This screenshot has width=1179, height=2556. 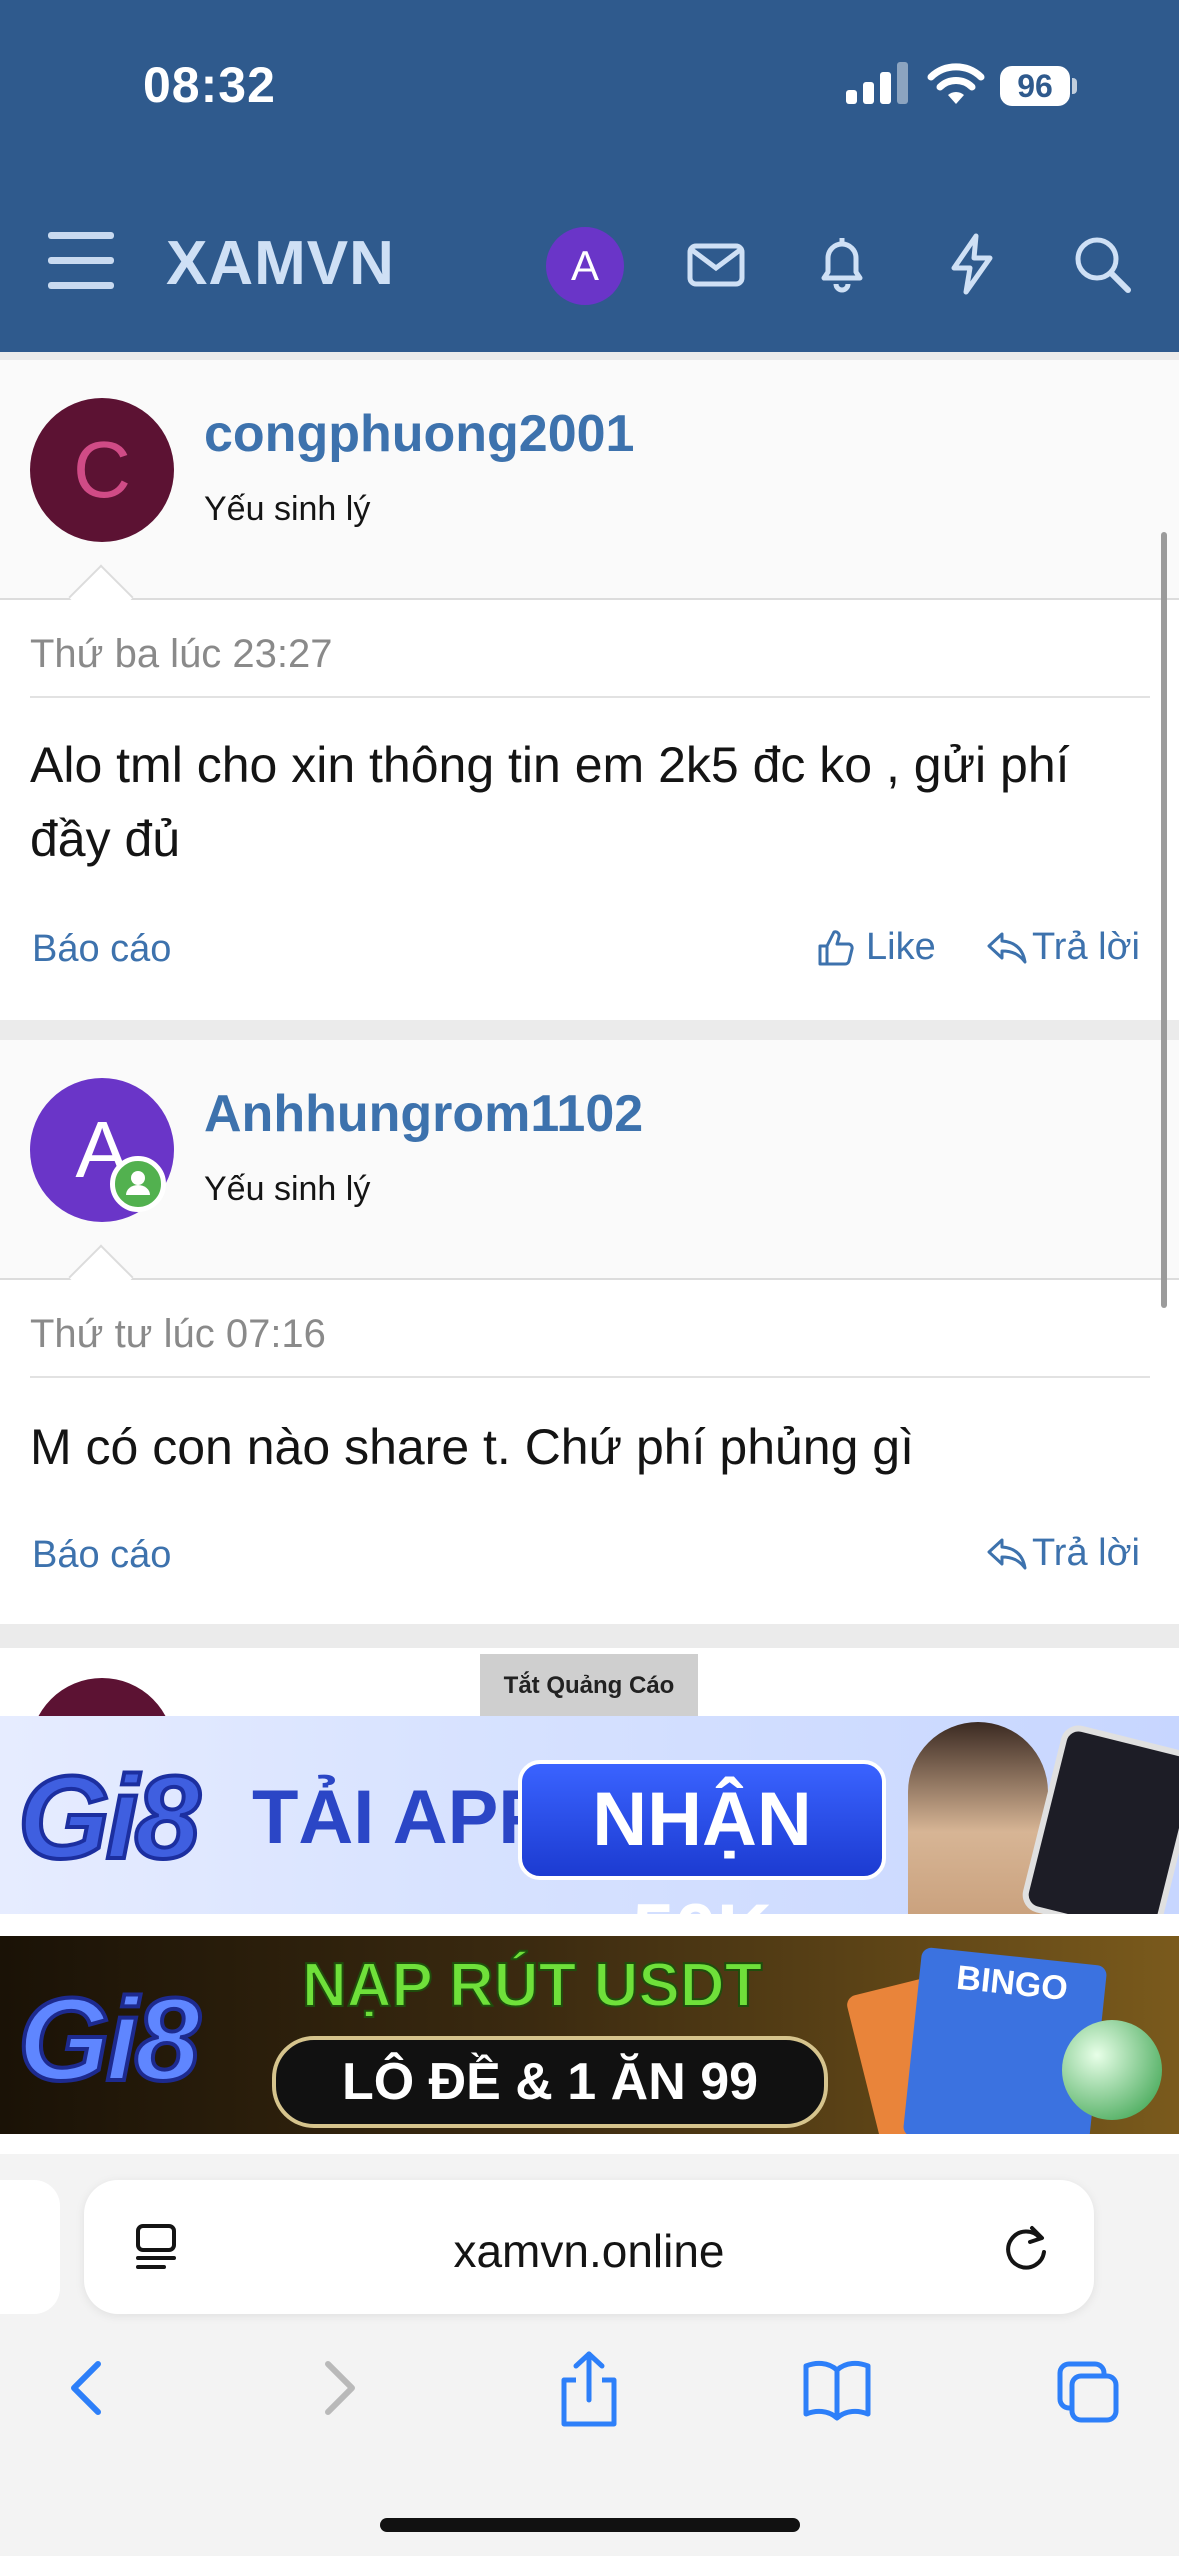 What do you see at coordinates (1074, 86) in the screenshot?
I see `battery-tip` at bounding box center [1074, 86].